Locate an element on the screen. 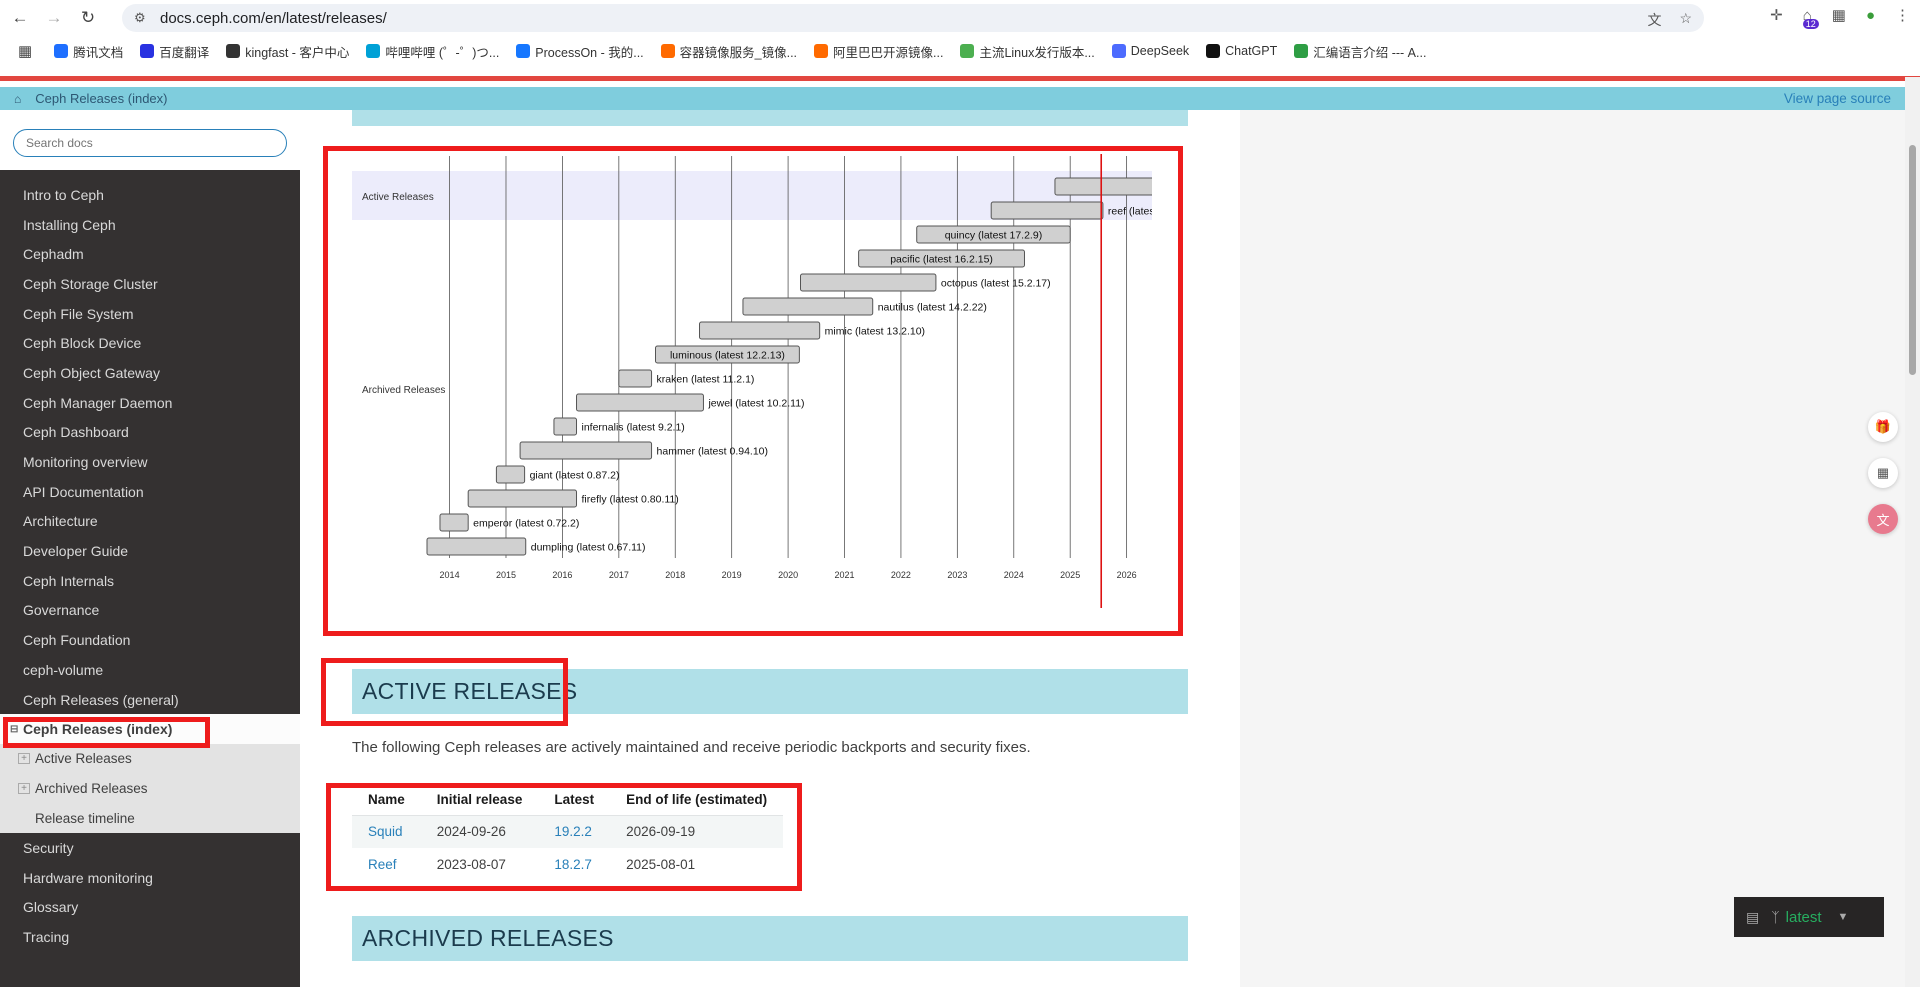 The width and height of the screenshot is (1920, 987). sidebar-item: Glossary is located at coordinates (150, 908).